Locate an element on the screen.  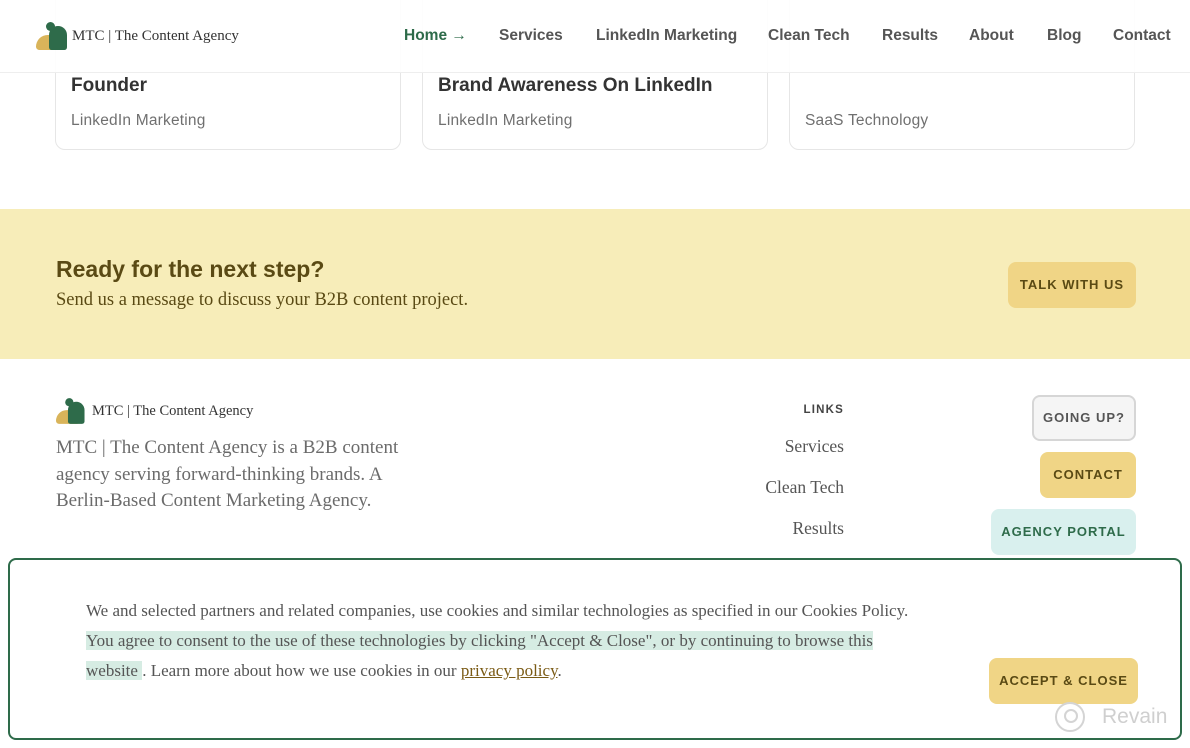
nav-item-blog: Blog is located at coordinates (1064, 36).